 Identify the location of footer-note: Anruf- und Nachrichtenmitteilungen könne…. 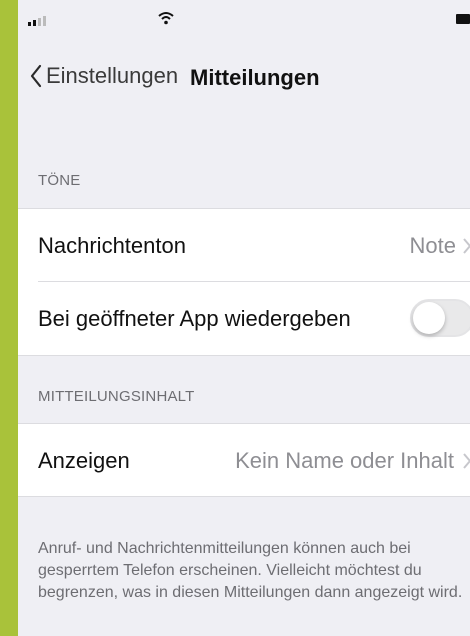
(250, 570).